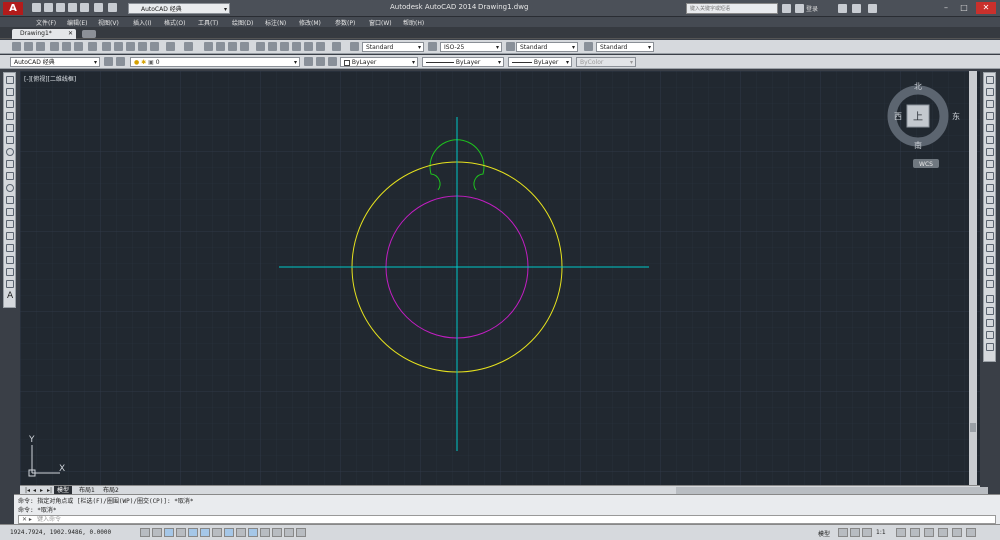 Image resolution: width=1000 pixels, height=540 pixels. I want to click on multiline-text-tool-icon: A, so click(11, 296).